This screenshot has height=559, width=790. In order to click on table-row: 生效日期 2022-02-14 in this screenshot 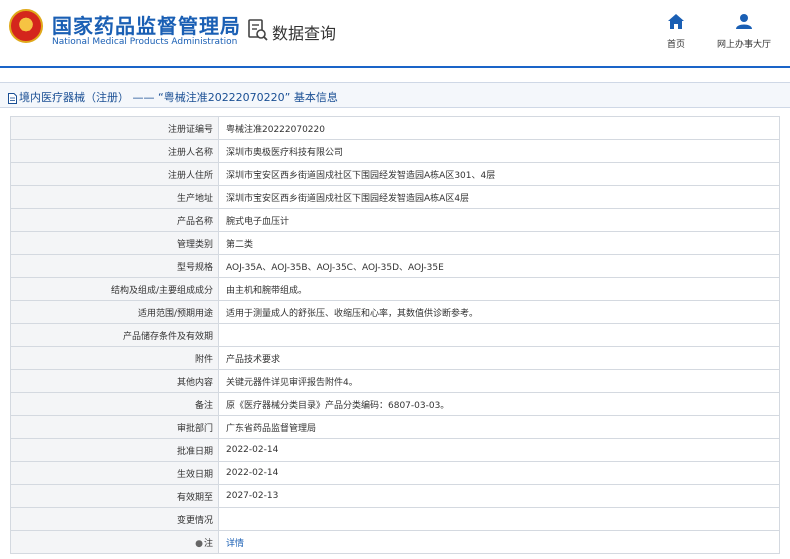, I will do `click(395, 473)`.